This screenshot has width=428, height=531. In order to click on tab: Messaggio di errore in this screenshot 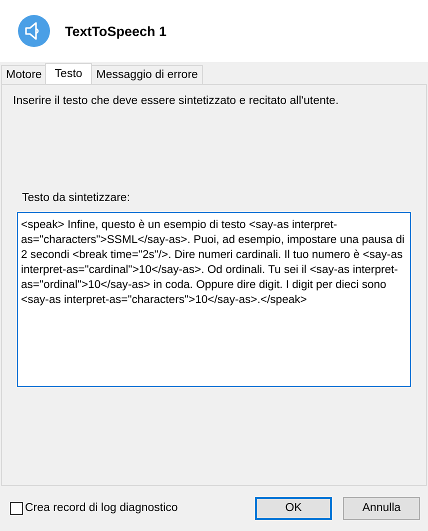, I will do `click(147, 74)`.